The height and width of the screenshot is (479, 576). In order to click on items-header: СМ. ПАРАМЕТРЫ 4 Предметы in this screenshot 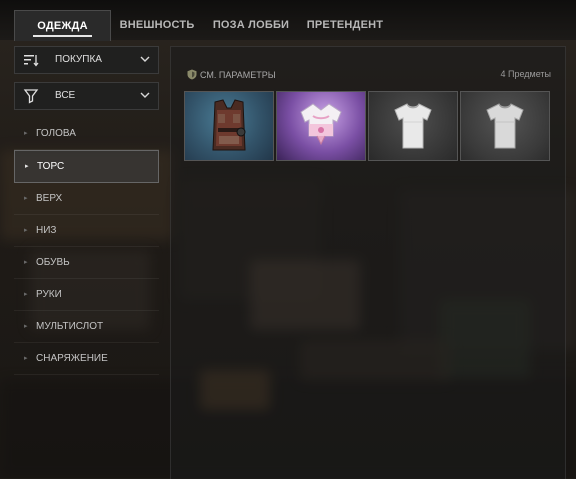, I will do `click(369, 76)`.